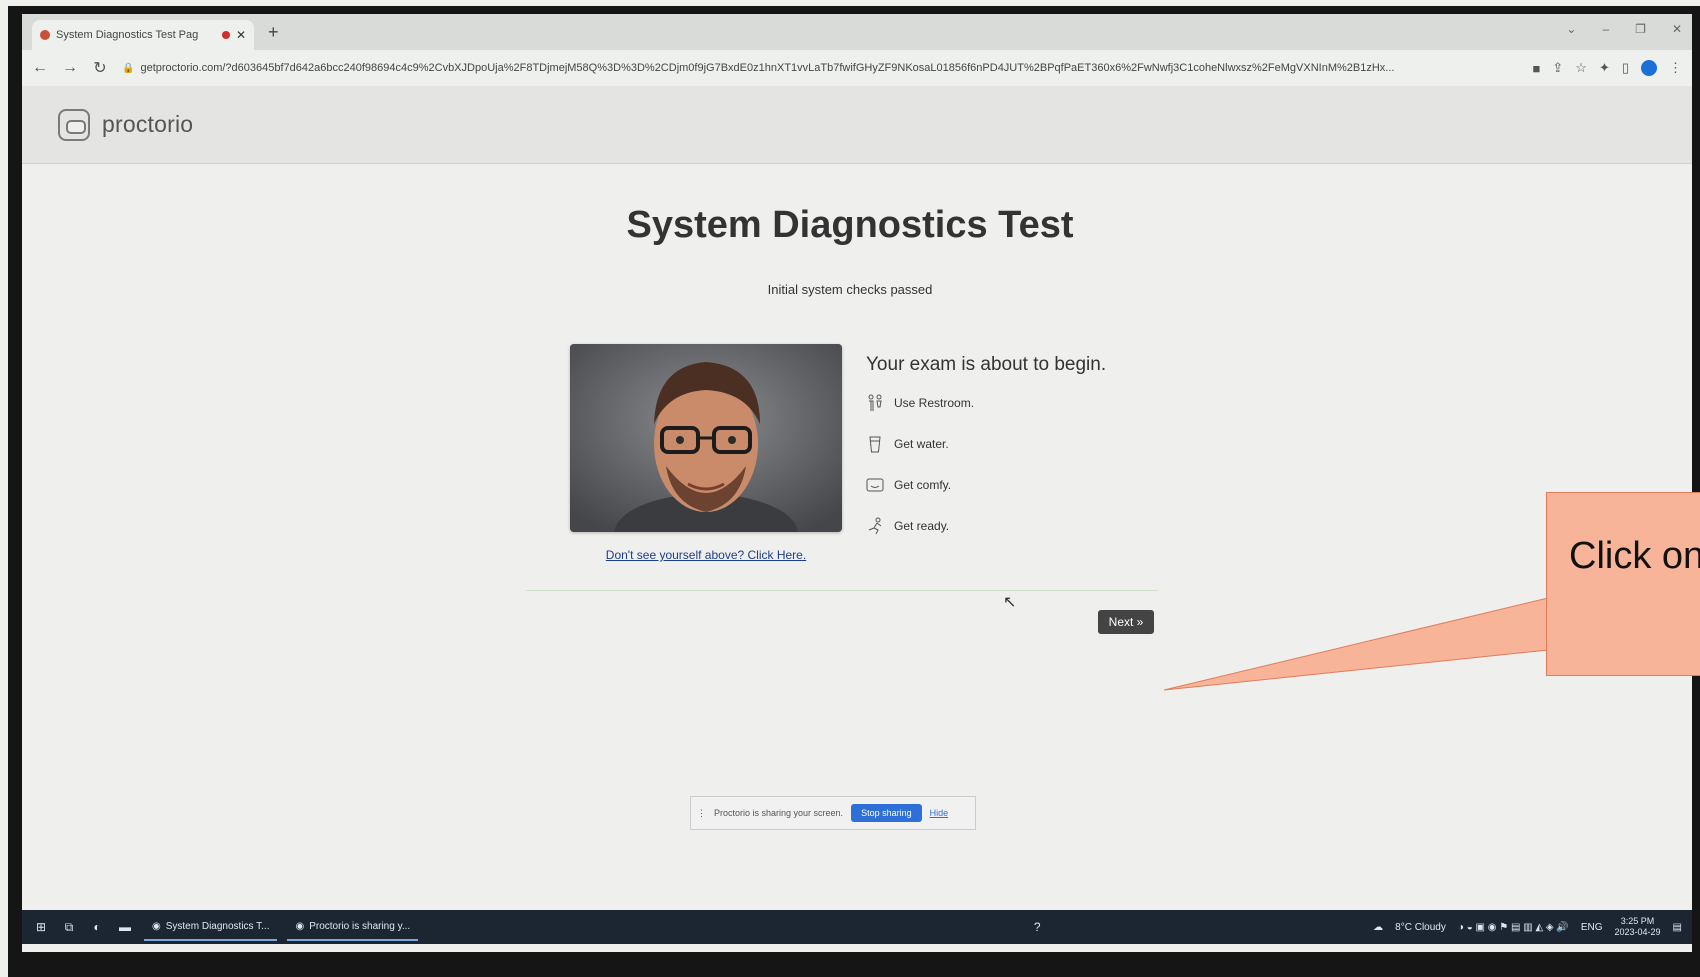 This screenshot has width=1700, height=977. What do you see at coordinates (1624, 29) in the screenshot?
I see `window-controls: ⌄ – ❐ ✕` at bounding box center [1624, 29].